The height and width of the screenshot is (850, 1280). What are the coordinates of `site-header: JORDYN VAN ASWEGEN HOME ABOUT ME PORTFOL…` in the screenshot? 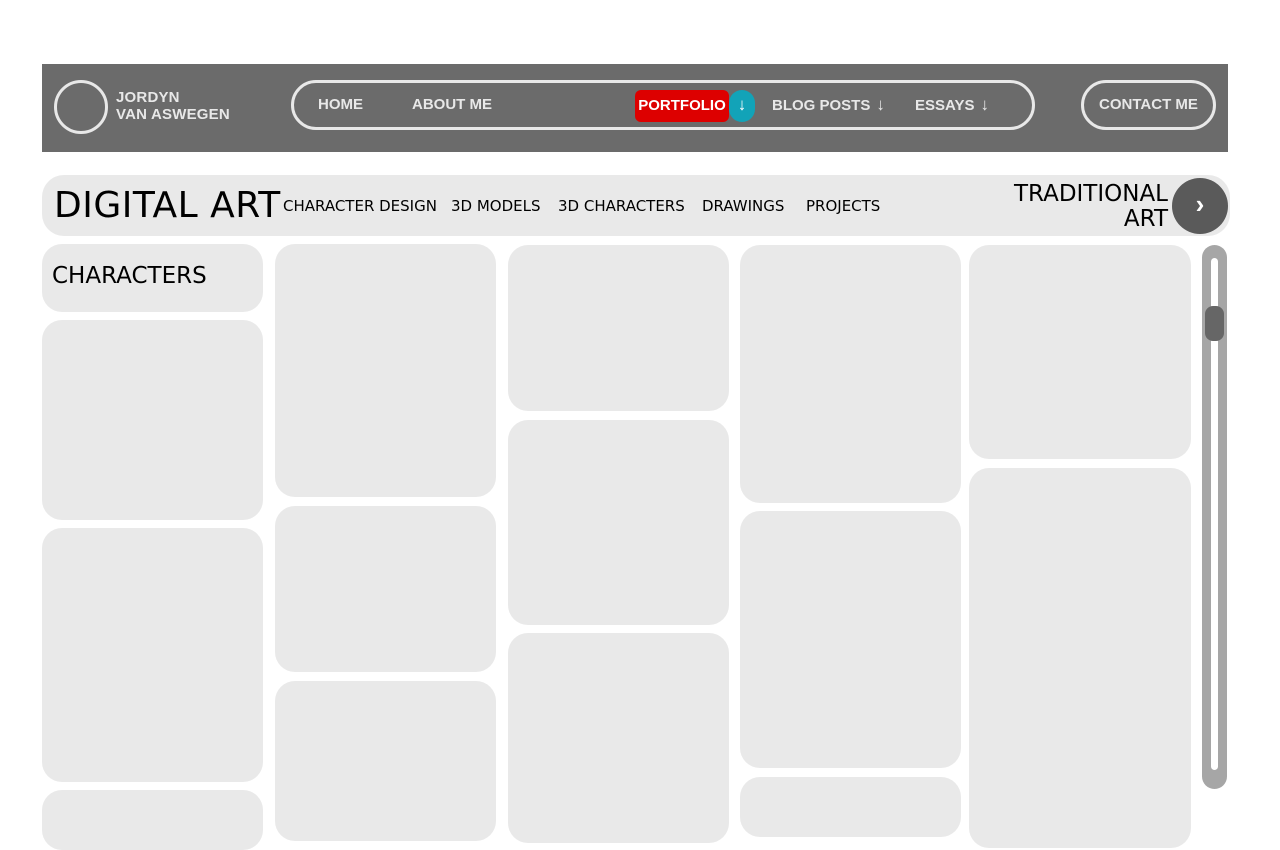 It's located at (635, 108).